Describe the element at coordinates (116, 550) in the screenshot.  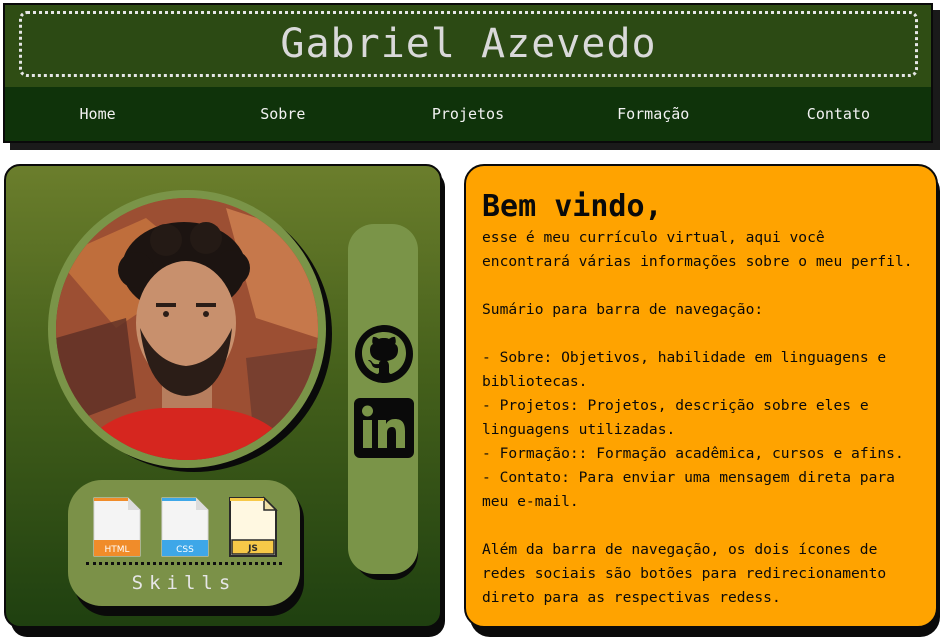
I see `html-label: HTML` at that location.